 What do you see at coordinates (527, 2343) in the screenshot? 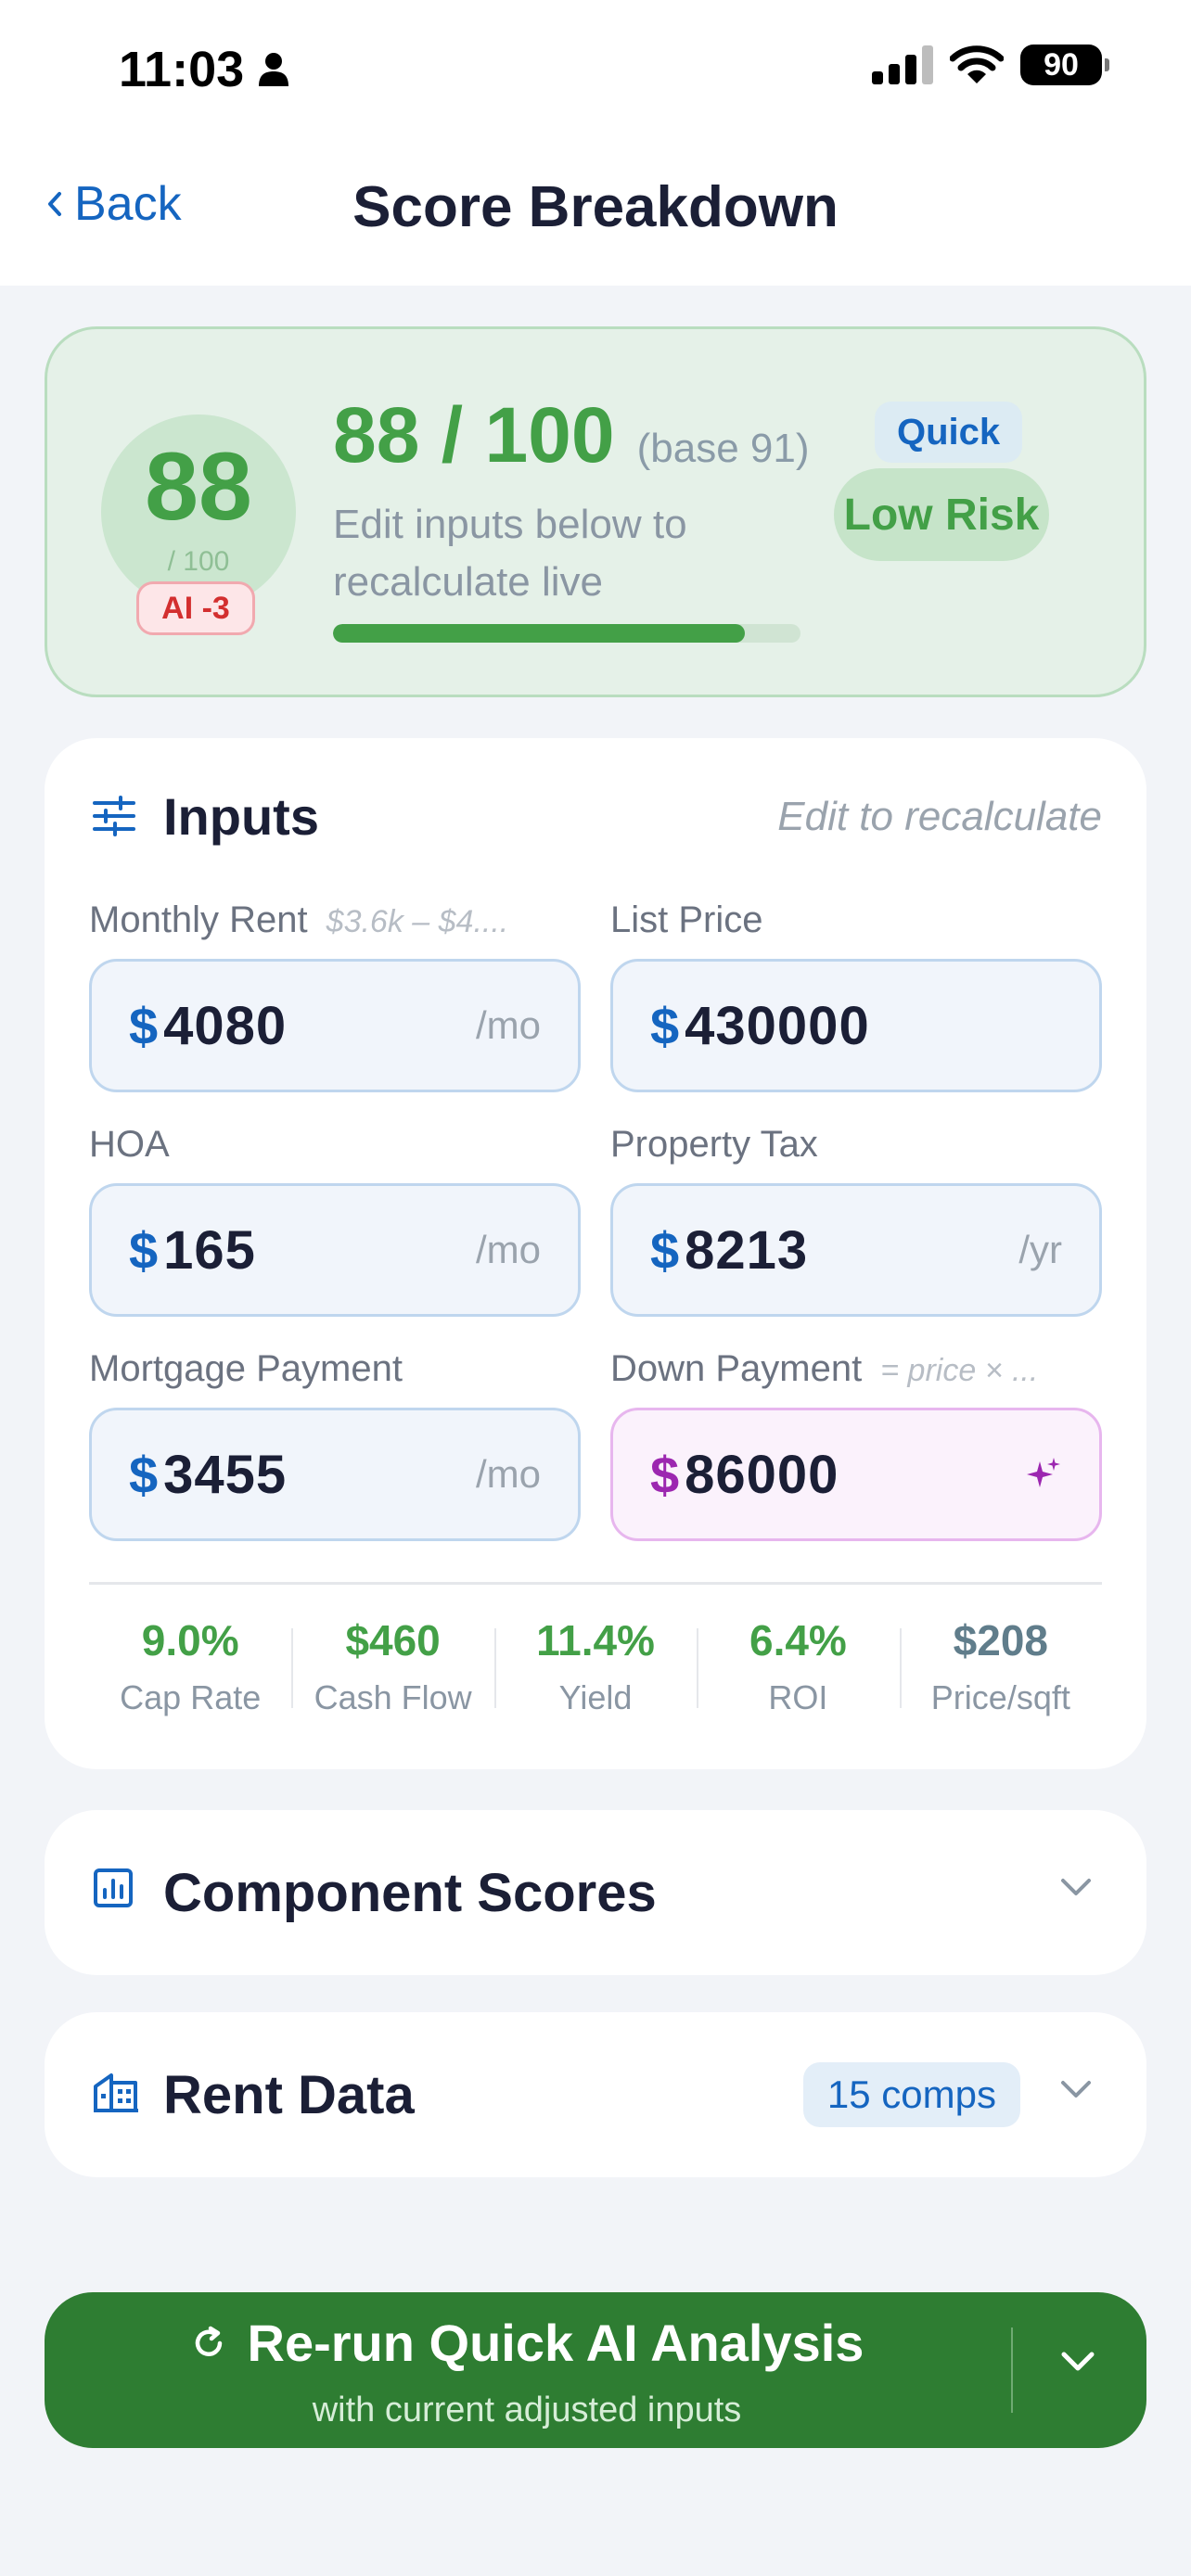
I see `rerun-main-label: Re-run Quick AI Analysis` at bounding box center [527, 2343].